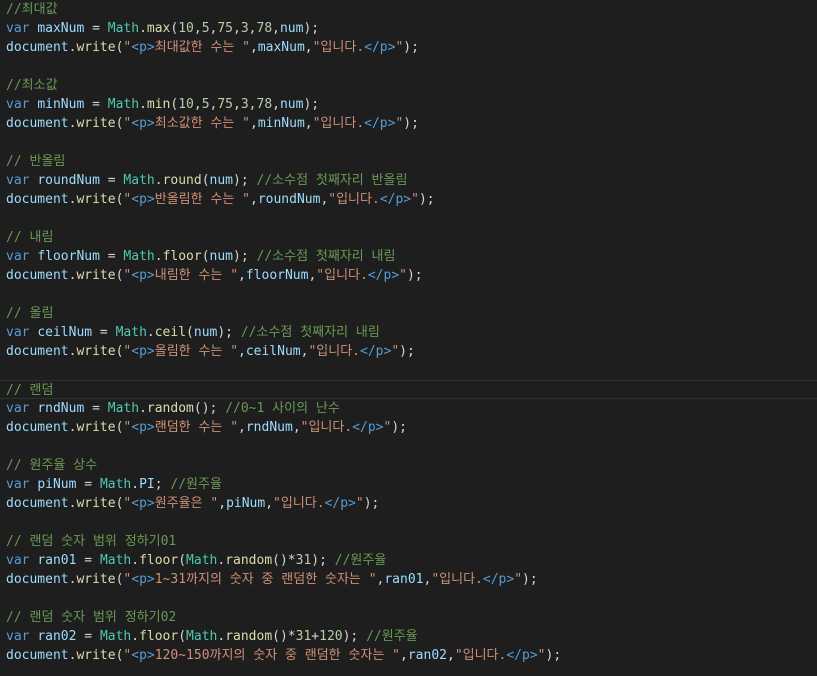  What do you see at coordinates (269, 427) in the screenshot?
I see `code-token-variable: rndNum` at bounding box center [269, 427].